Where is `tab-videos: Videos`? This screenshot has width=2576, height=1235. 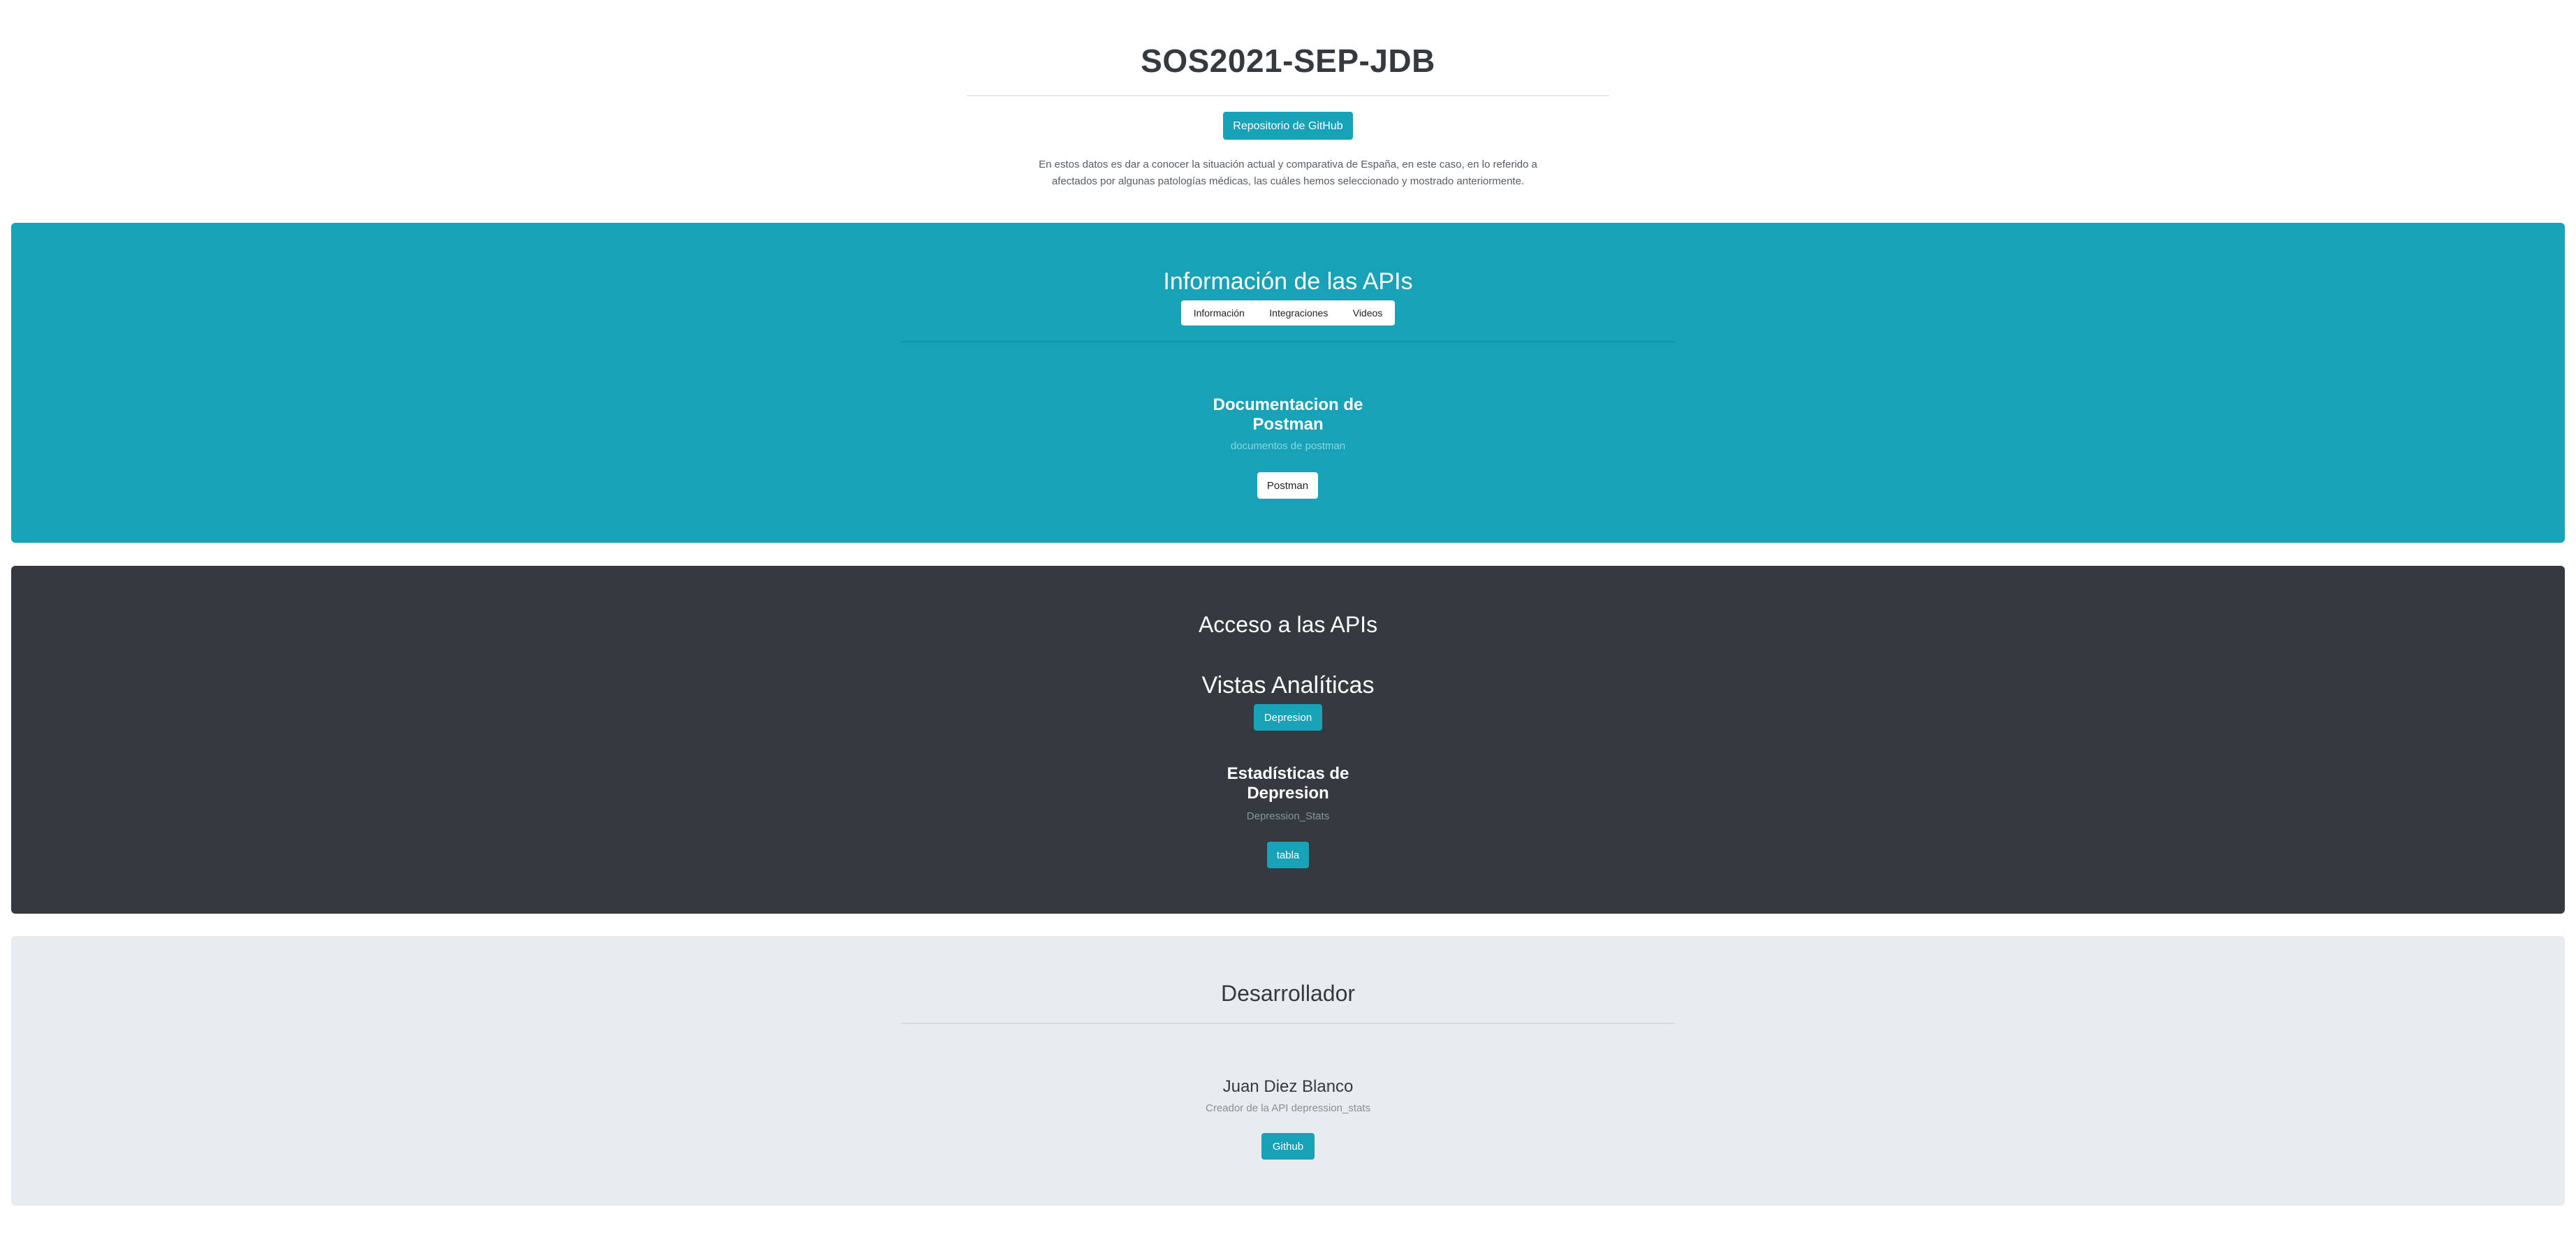
tab-videos: Videos is located at coordinates (1368, 313).